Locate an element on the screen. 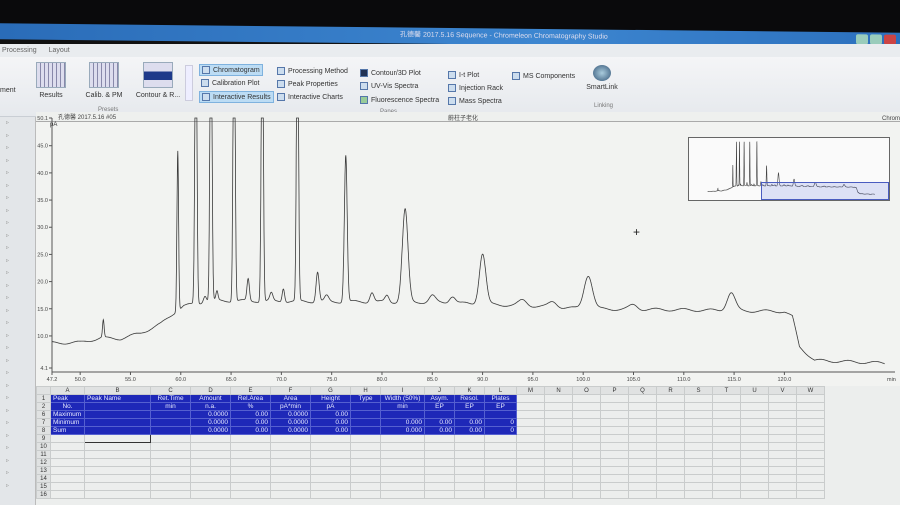 This screenshot has height=505, width=900. menu-processing: Processing is located at coordinates (19, 50).